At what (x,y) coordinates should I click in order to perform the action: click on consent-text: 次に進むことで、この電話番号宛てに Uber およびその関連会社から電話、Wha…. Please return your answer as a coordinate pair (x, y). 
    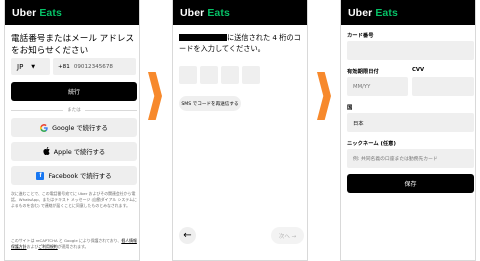
    Looking at the image, I should click on (74, 200).